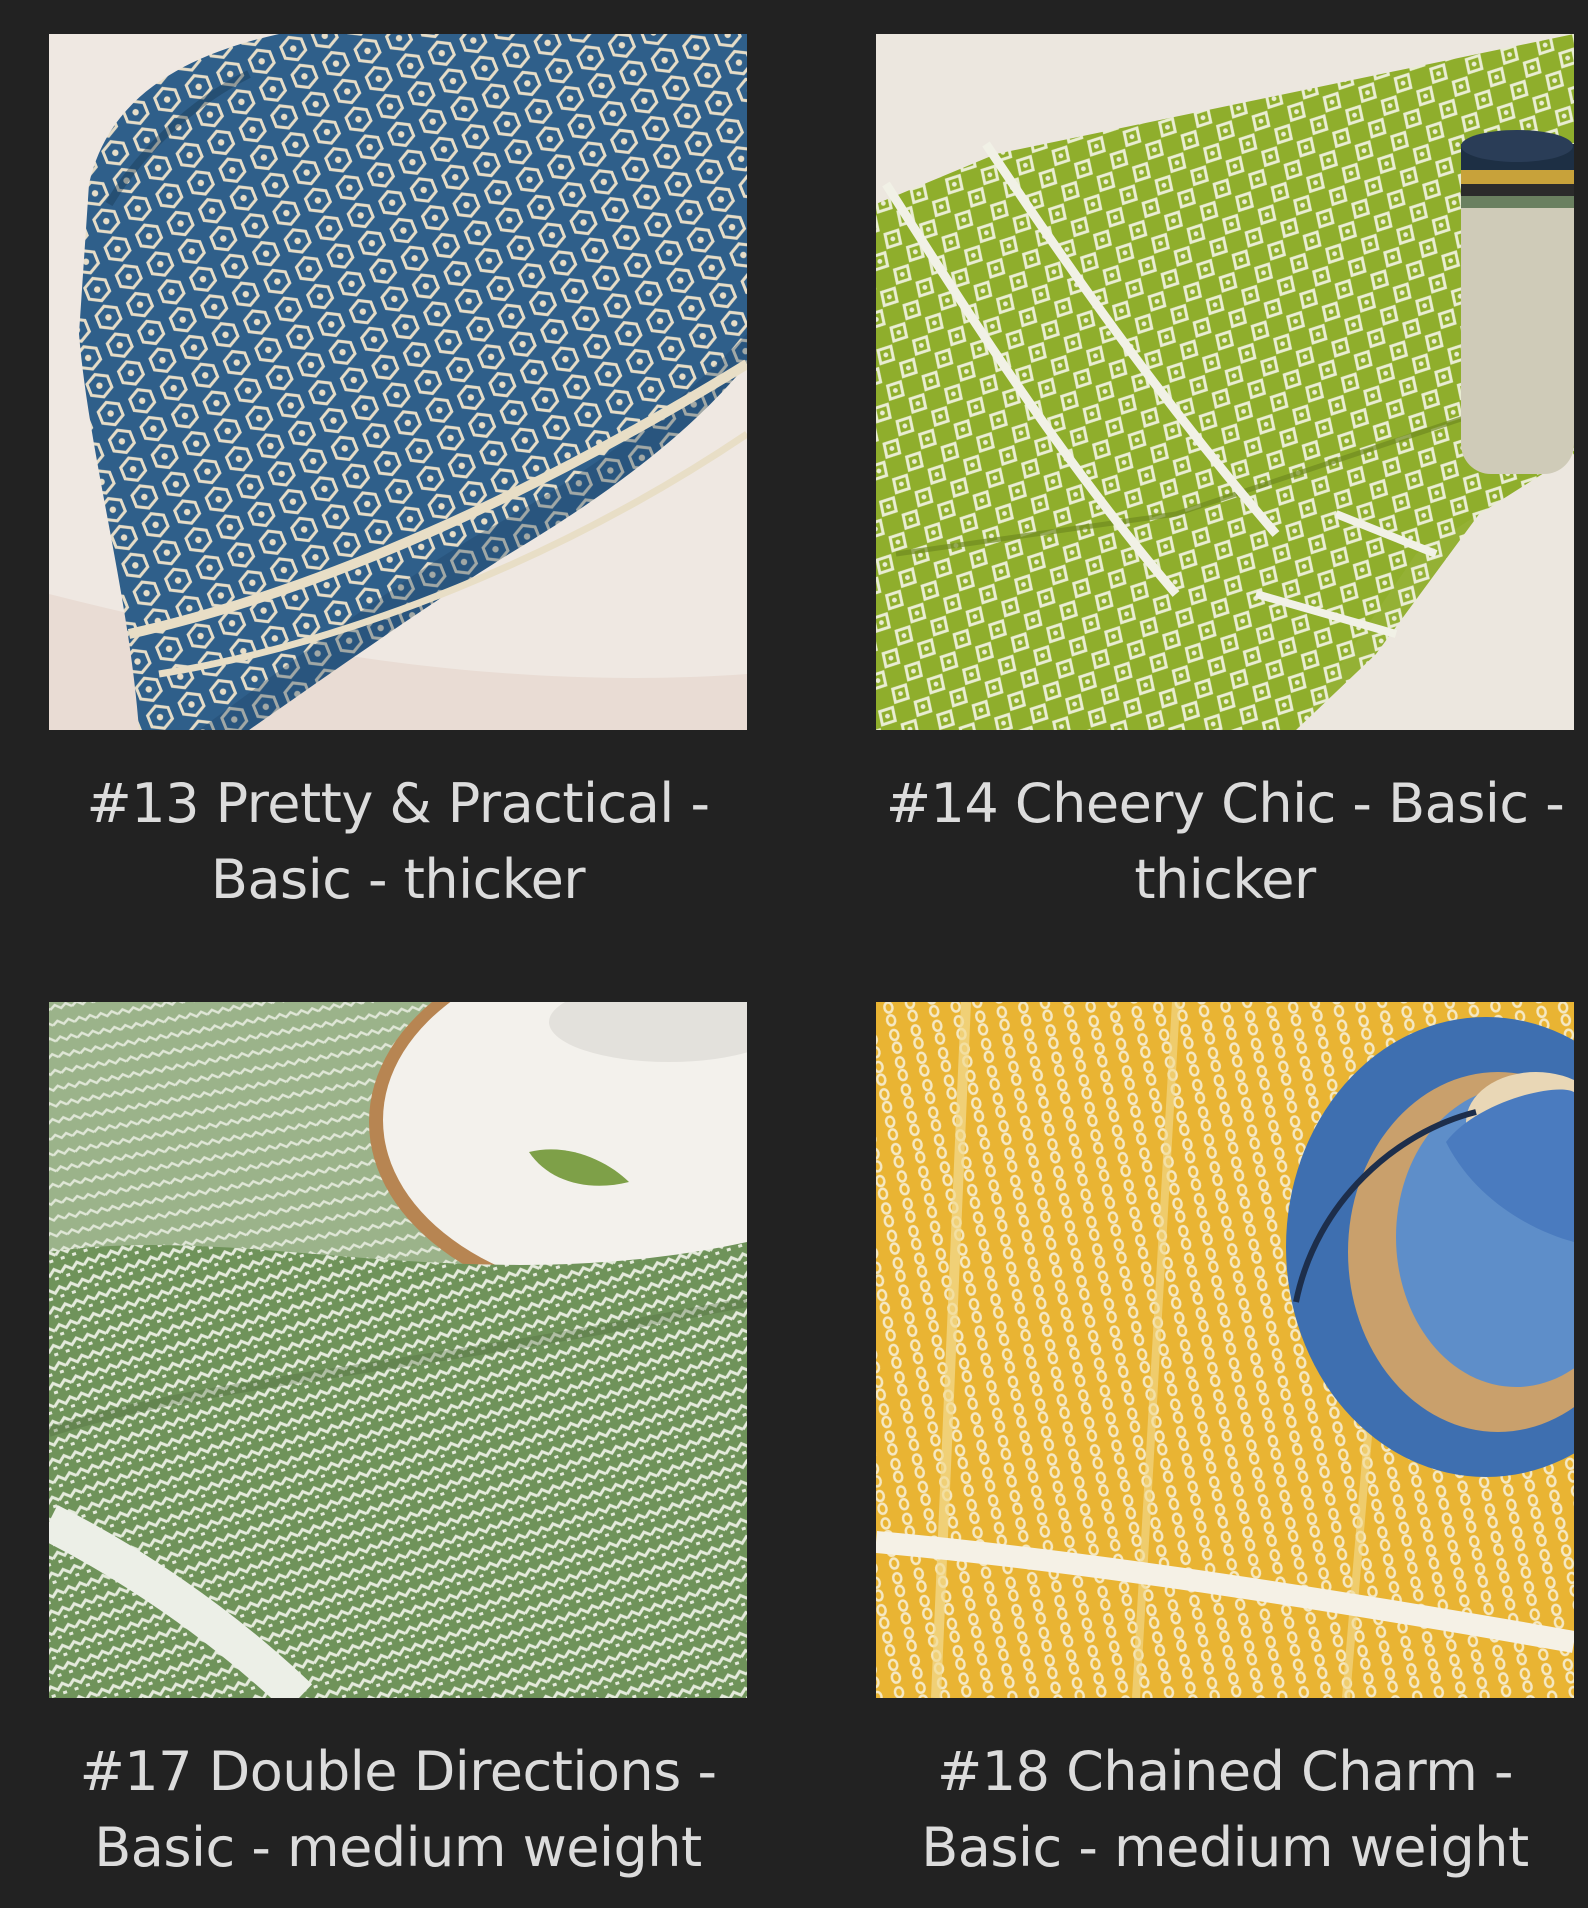  I want to click on product-caption: #14 Cheery Chic - Basic - thicker, so click(1225, 842).